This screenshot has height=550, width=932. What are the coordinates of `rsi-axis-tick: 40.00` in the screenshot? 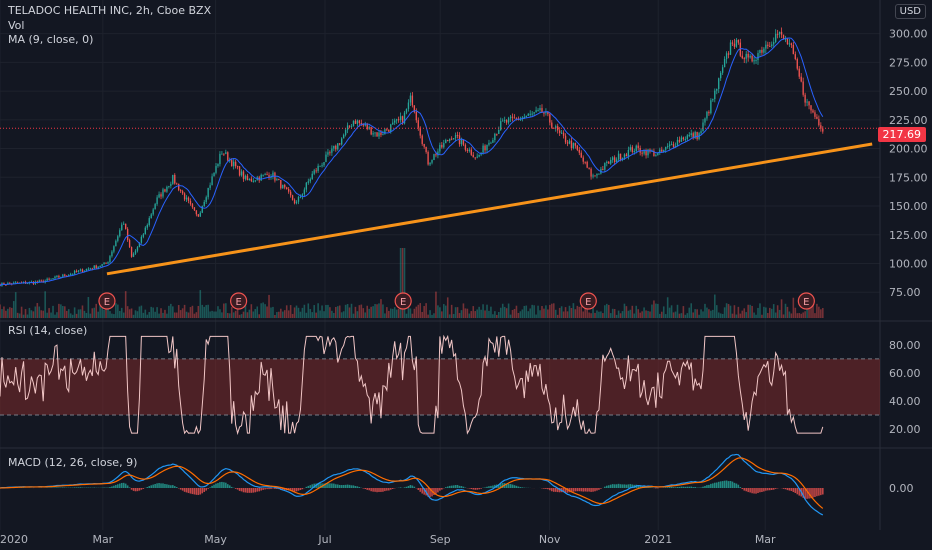 It's located at (905, 401).